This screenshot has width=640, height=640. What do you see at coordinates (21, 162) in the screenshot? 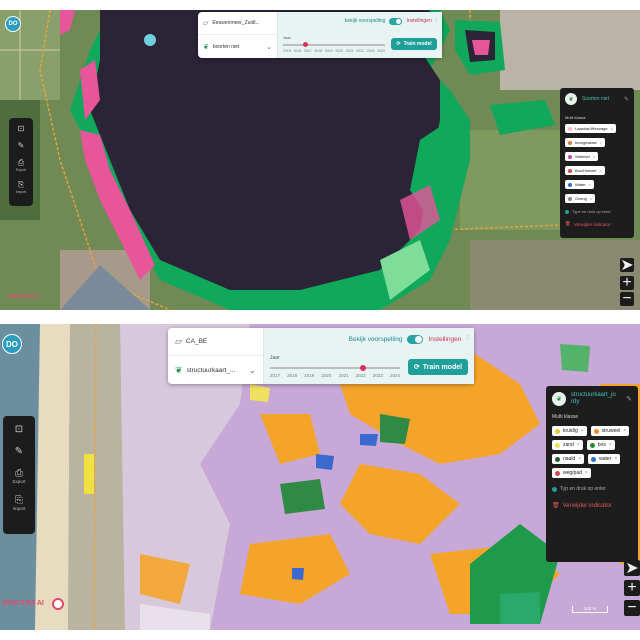
I see `export-icon: ⎙` at bounding box center [21, 162].